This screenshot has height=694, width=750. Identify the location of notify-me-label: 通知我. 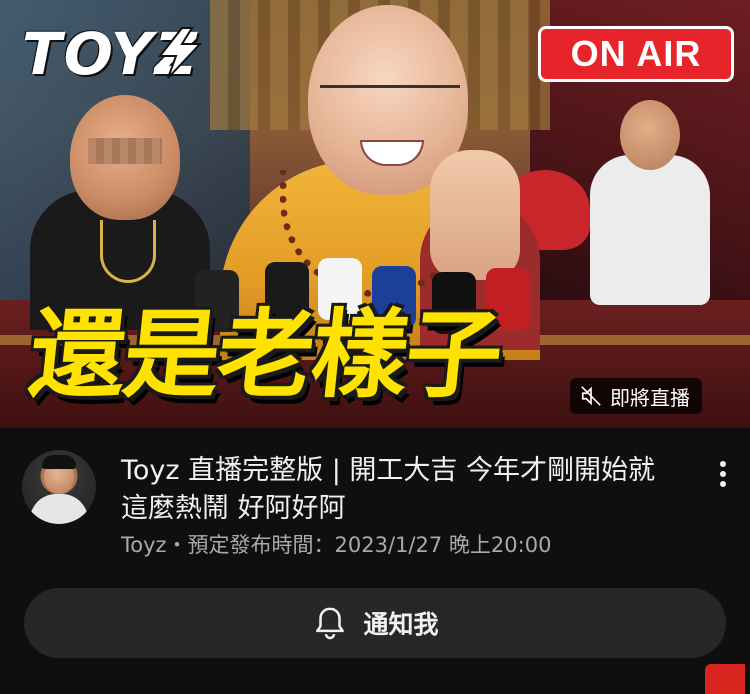
(401, 624).